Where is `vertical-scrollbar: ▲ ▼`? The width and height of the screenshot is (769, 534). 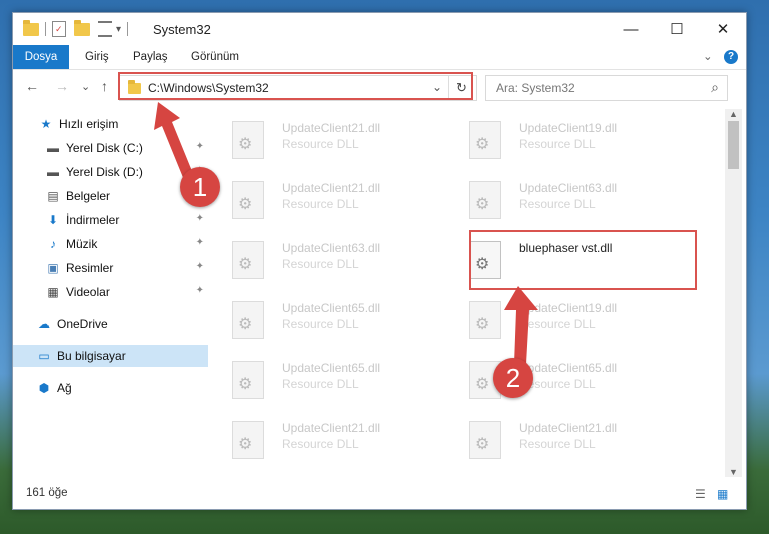 vertical-scrollbar: ▲ ▼ is located at coordinates (733, 293).